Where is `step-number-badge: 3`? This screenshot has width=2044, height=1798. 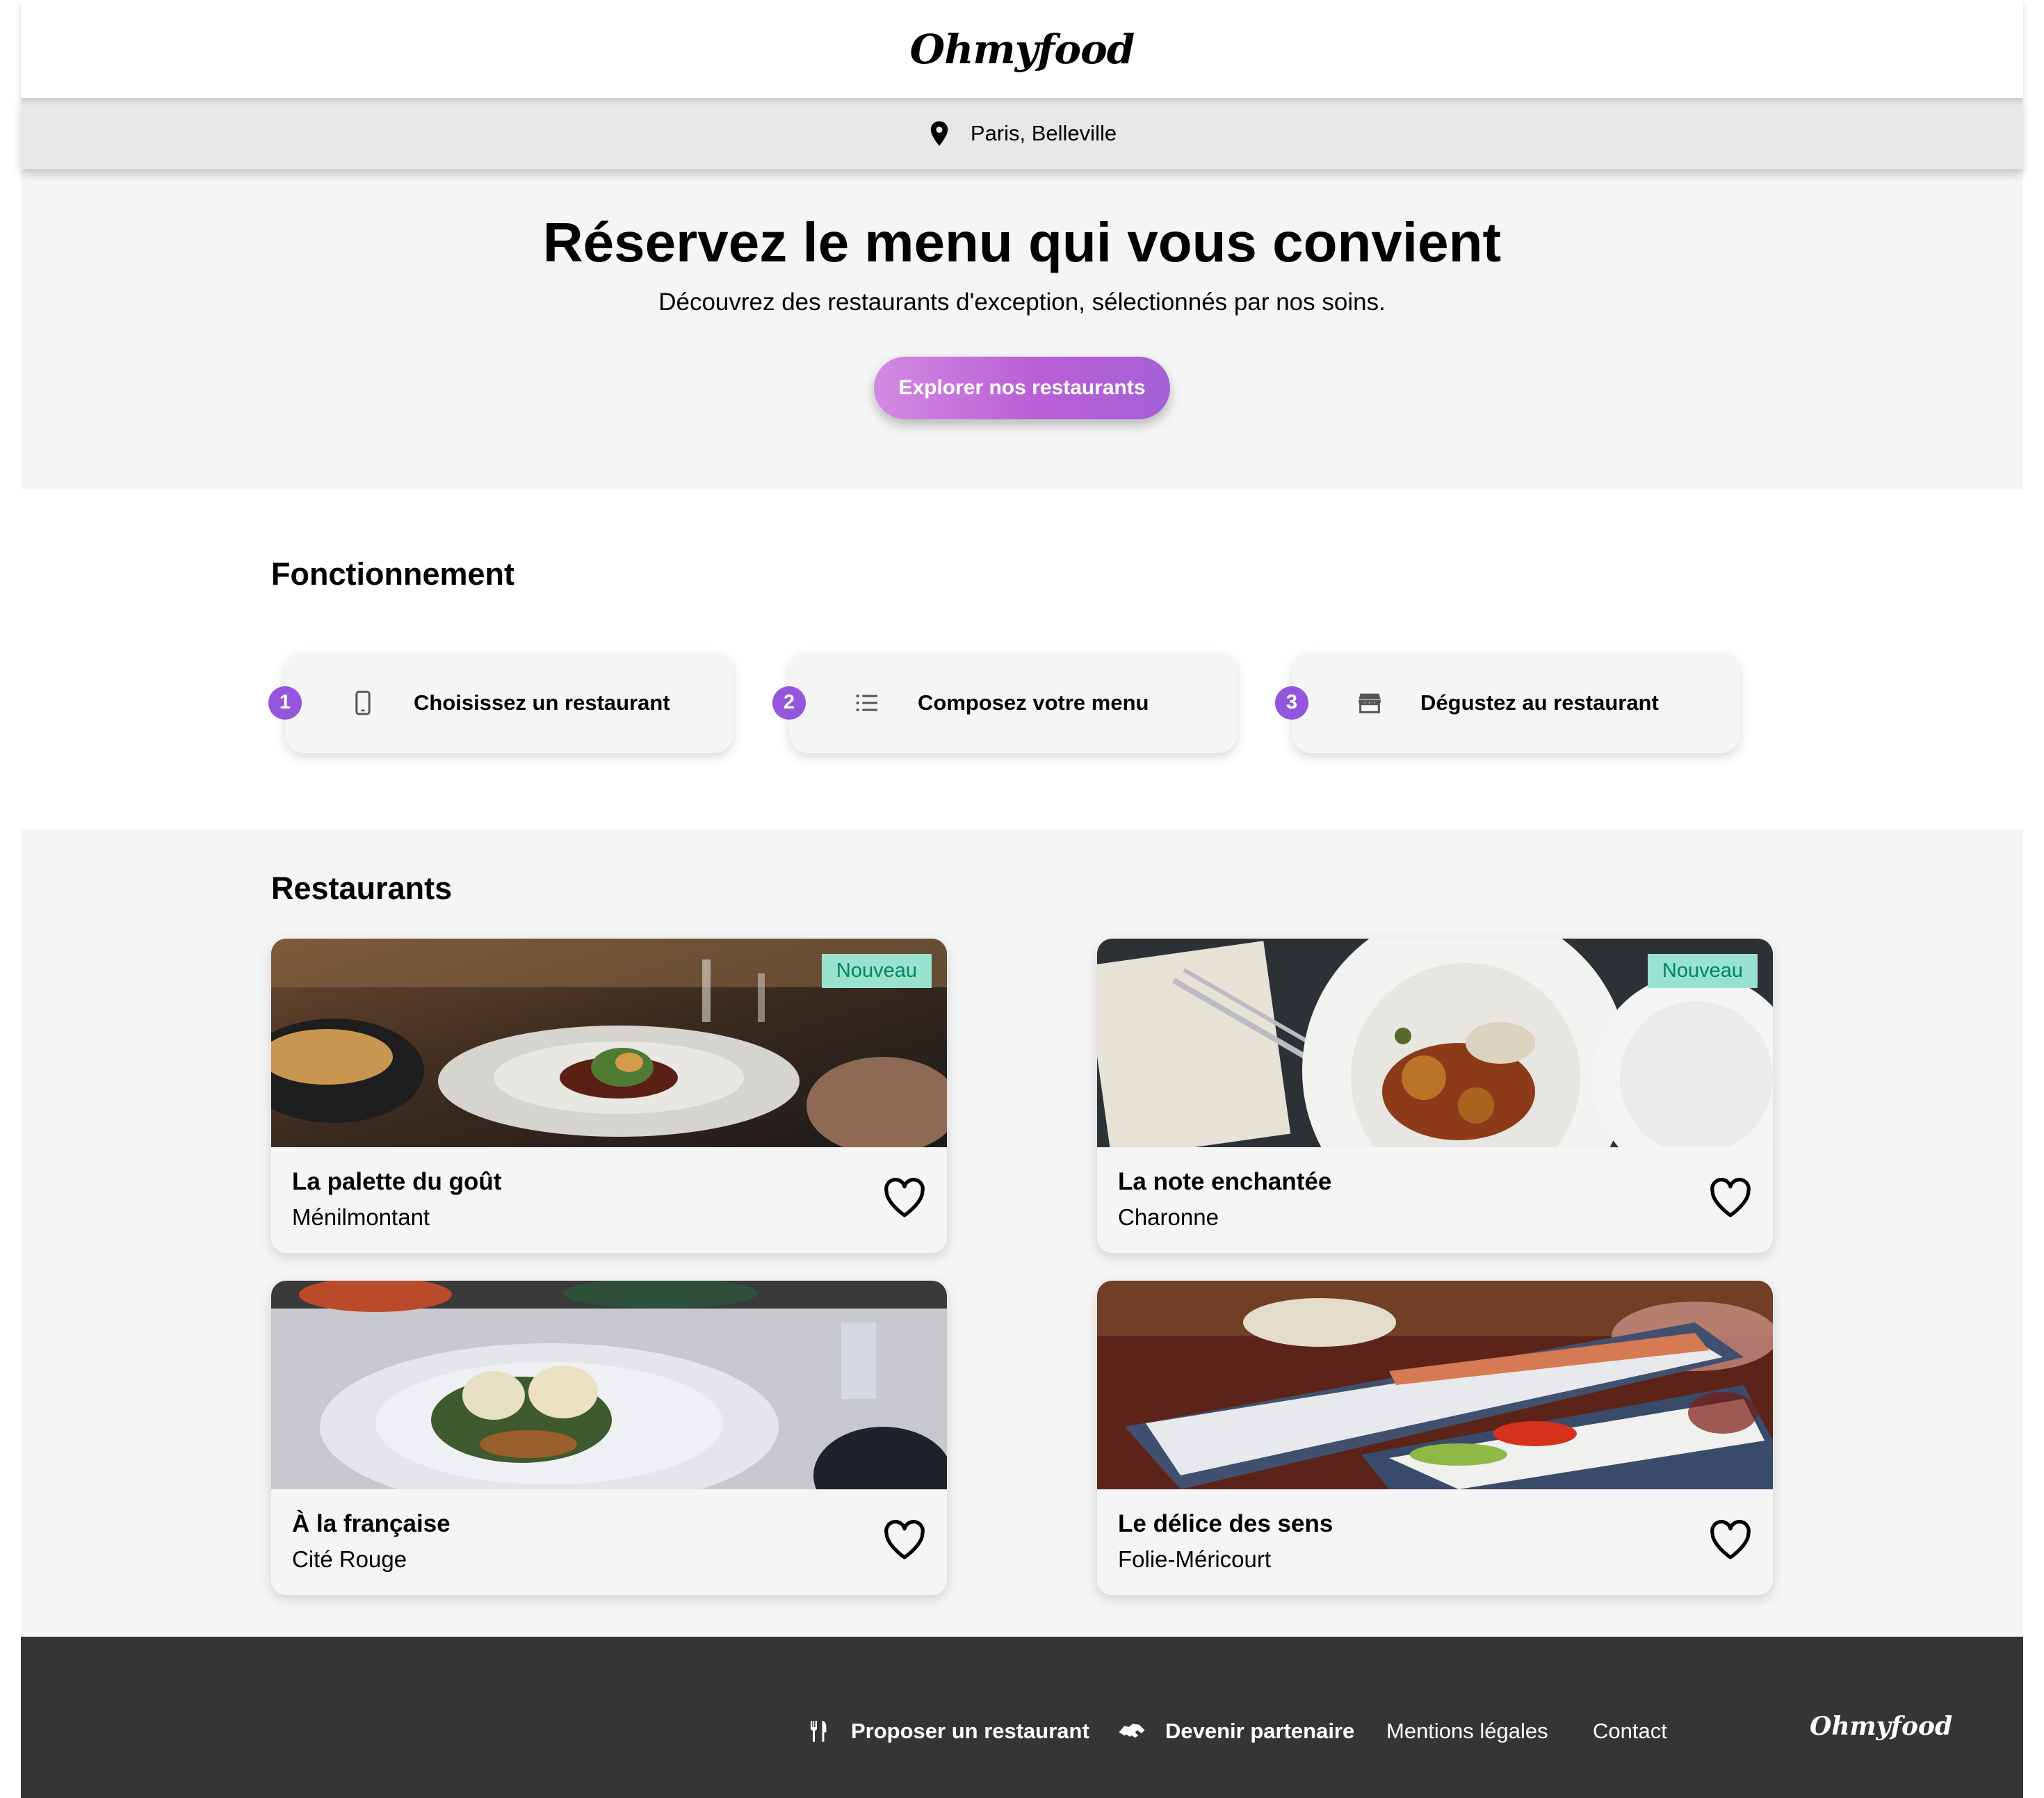 step-number-badge: 3 is located at coordinates (1291, 703).